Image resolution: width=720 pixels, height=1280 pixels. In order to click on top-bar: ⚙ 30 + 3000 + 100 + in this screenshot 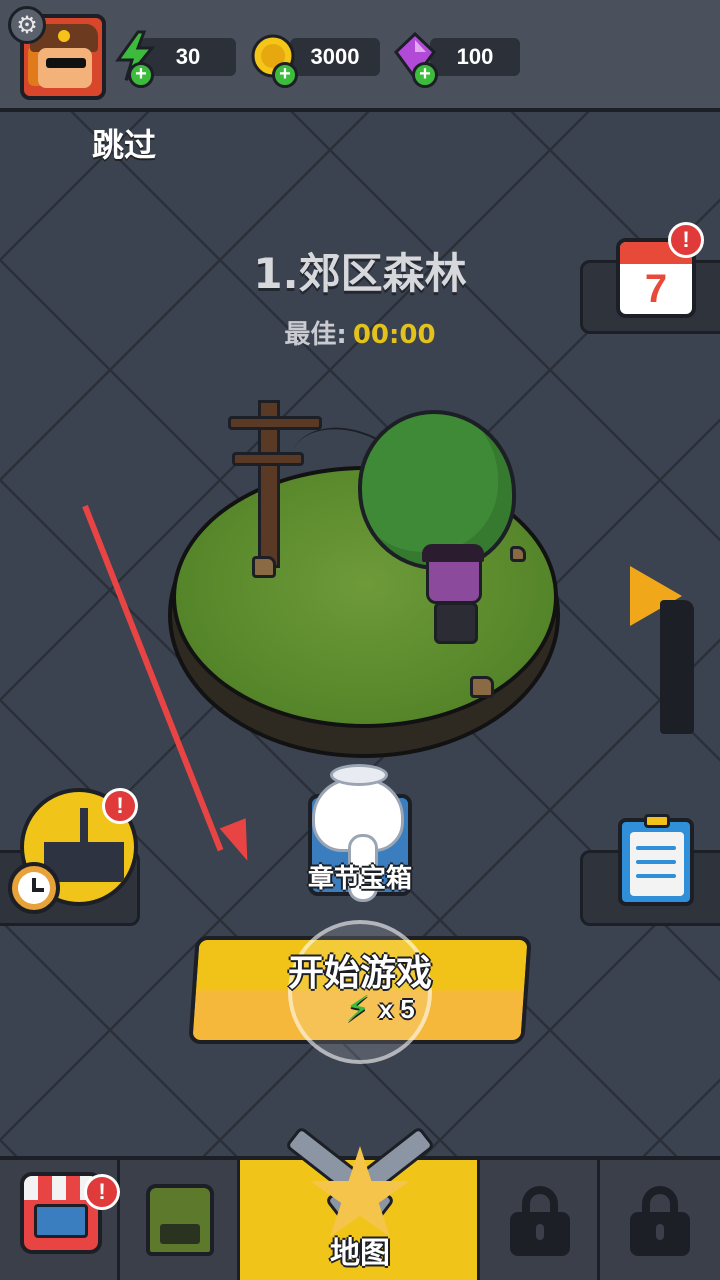, I will do `click(360, 56)`.